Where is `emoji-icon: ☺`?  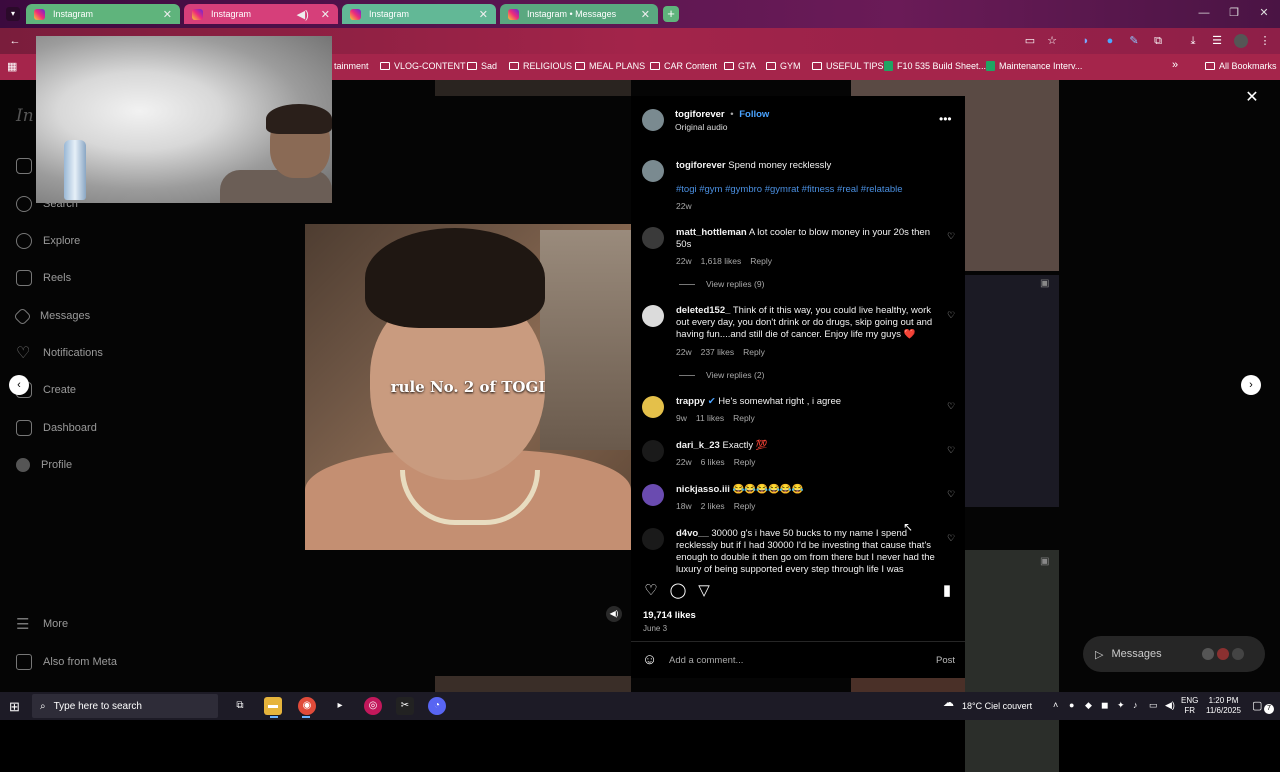
emoji-icon: ☺ is located at coordinates (649, 659).